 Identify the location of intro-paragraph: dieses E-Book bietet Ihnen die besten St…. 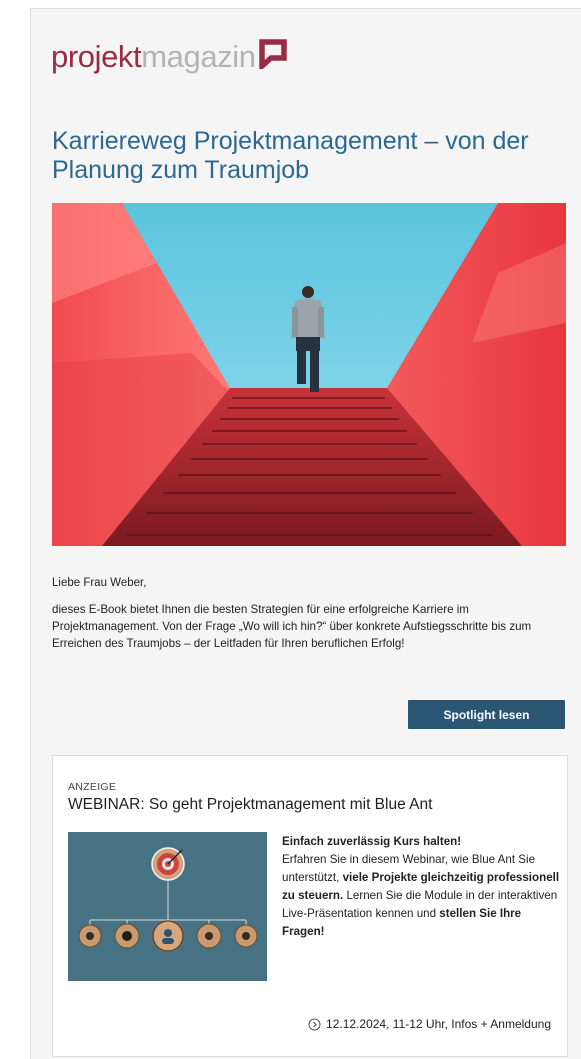
(292, 626).